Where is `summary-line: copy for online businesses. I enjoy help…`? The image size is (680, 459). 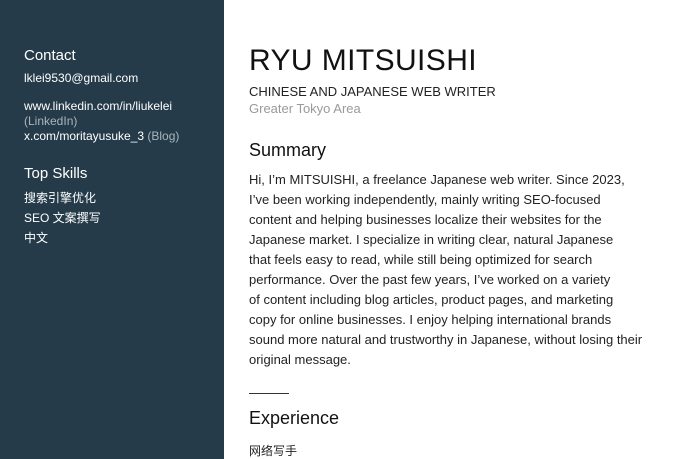 summary-line: copy for online businesses. I enjoy help… is located at coordinates (430, 319).